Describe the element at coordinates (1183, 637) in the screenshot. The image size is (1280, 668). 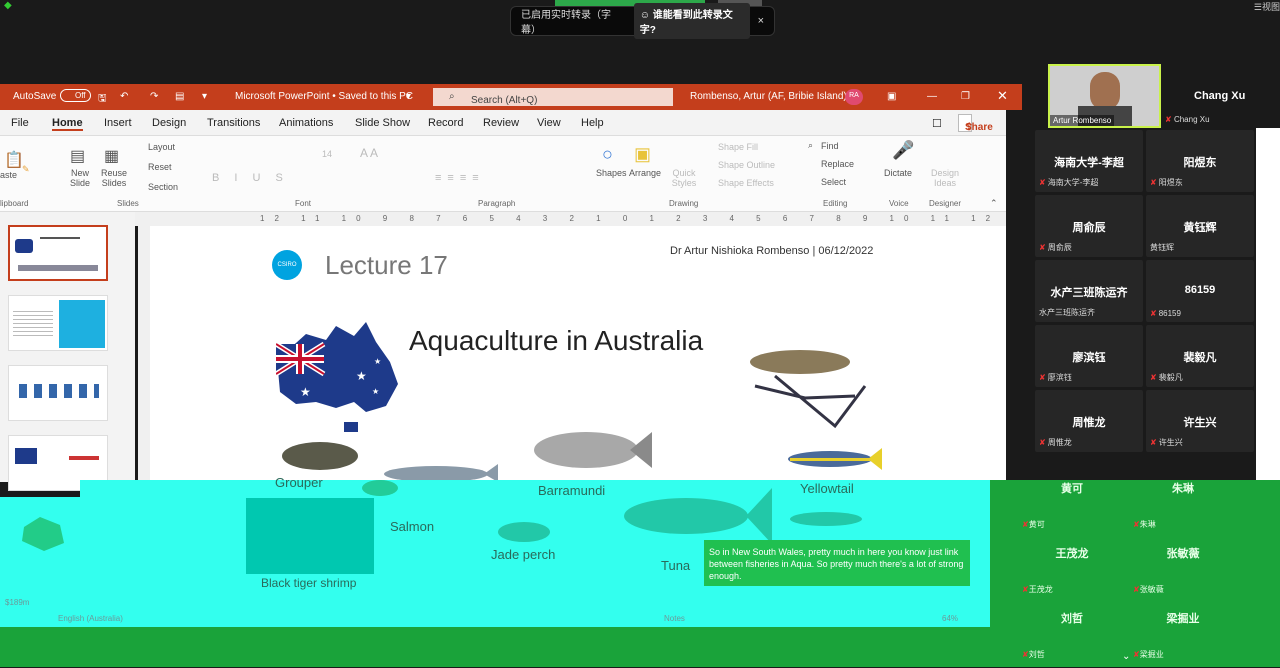
I see `participant-tile: 梁掘业 ✘梁掘业` at that location.